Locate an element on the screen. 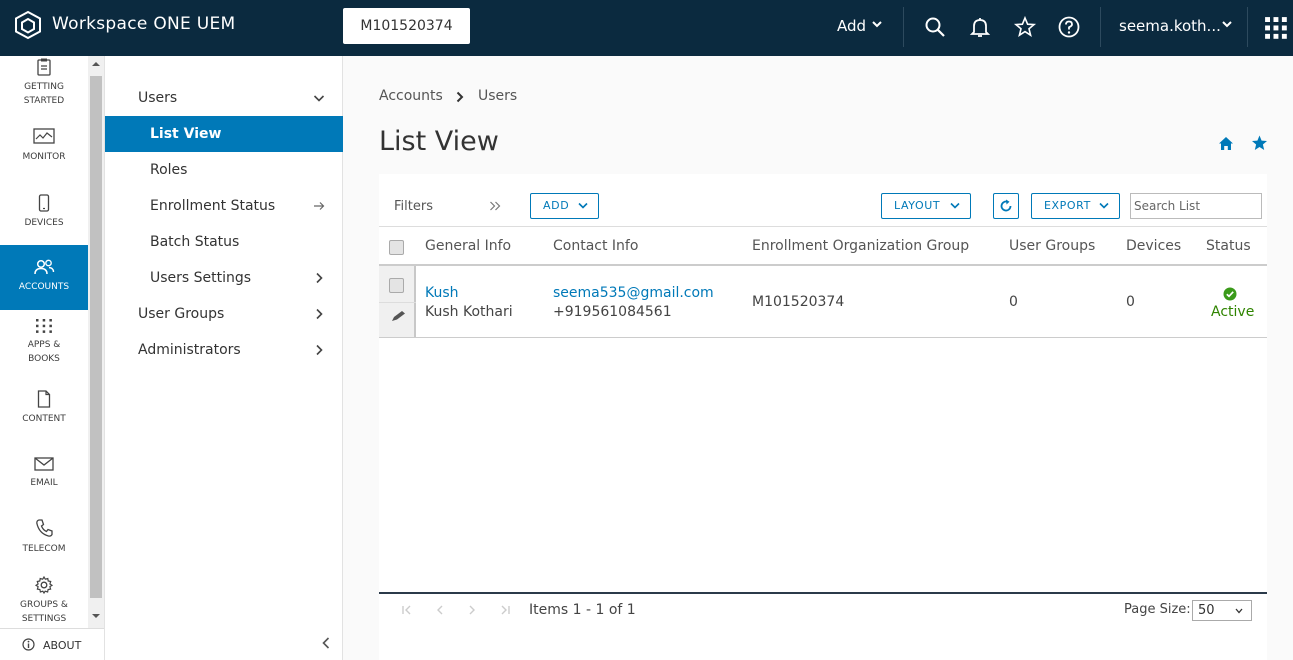 This screenshot has width=1293, height=660. subnav-batch-status: Batch Status is located at coordinates (224, 242).